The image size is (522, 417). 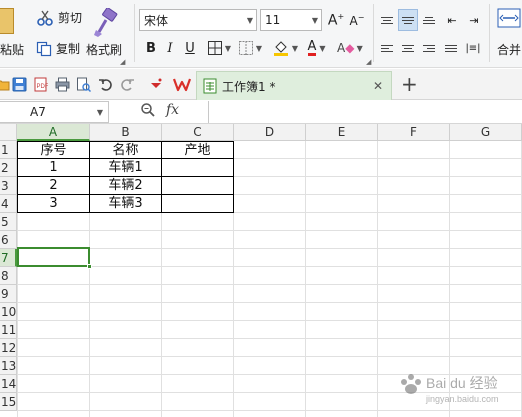 What do you see at coordinates (54, 112) in the screenshot?
I see `name-box: A7 ▼` at bounding box center [54, 112].